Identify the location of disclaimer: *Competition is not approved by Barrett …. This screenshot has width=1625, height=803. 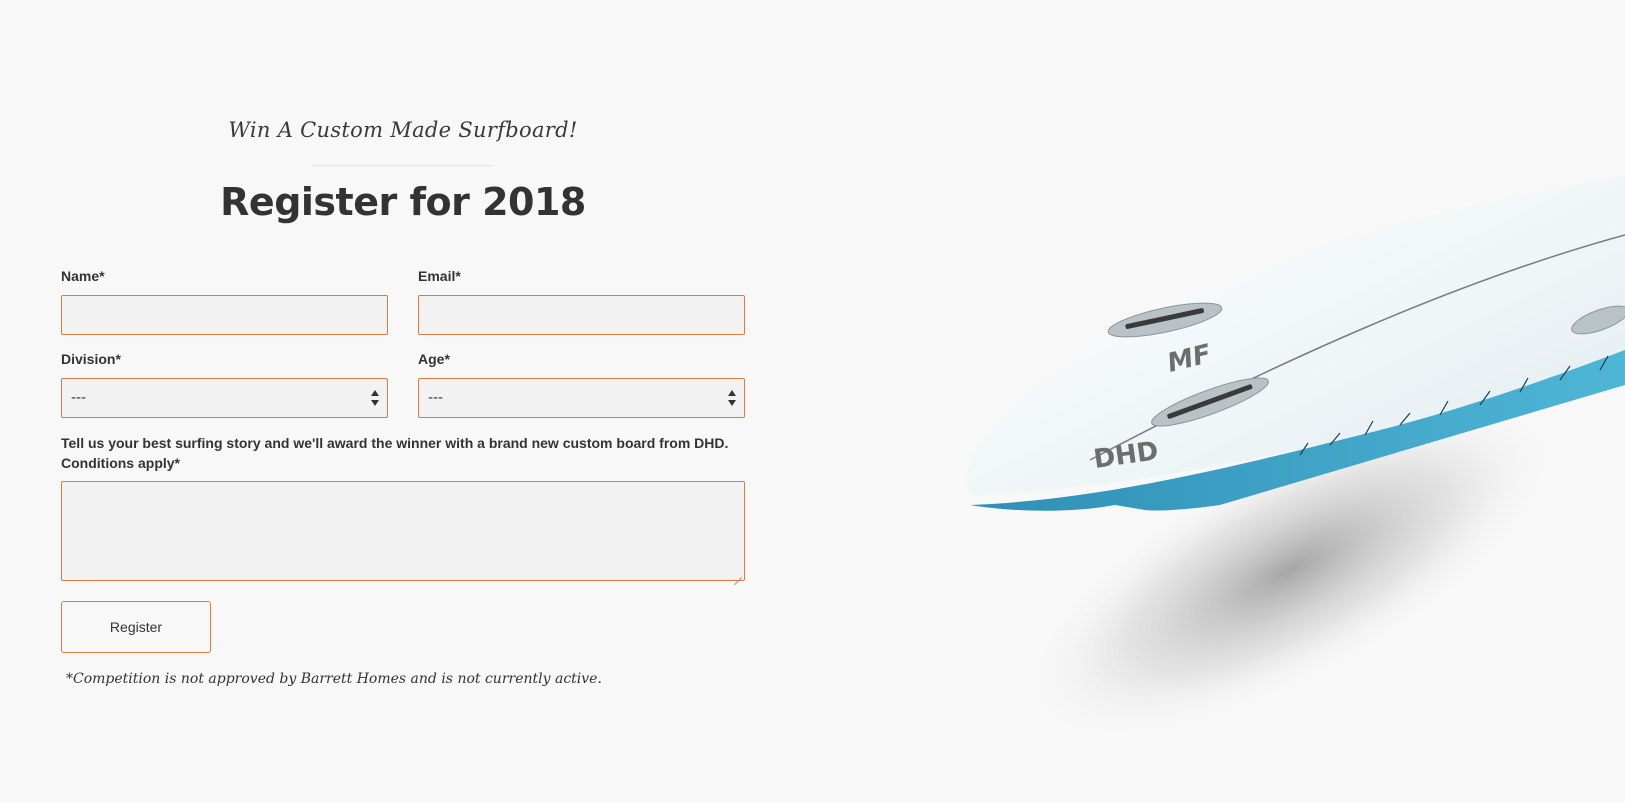
(334, 679).